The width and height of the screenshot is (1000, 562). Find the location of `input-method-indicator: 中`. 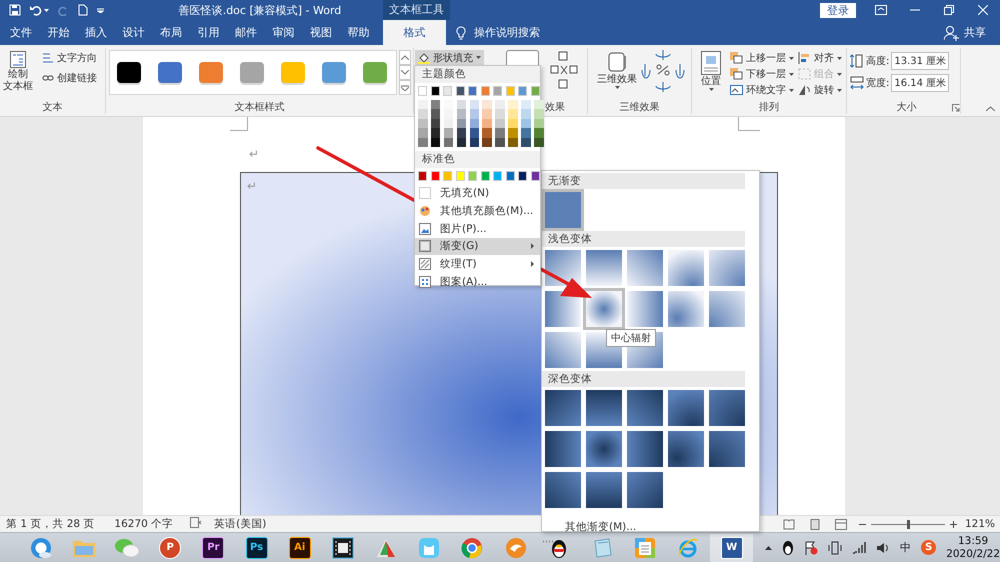

input-method-indicator: 中 is located at coordinates (906, 547).